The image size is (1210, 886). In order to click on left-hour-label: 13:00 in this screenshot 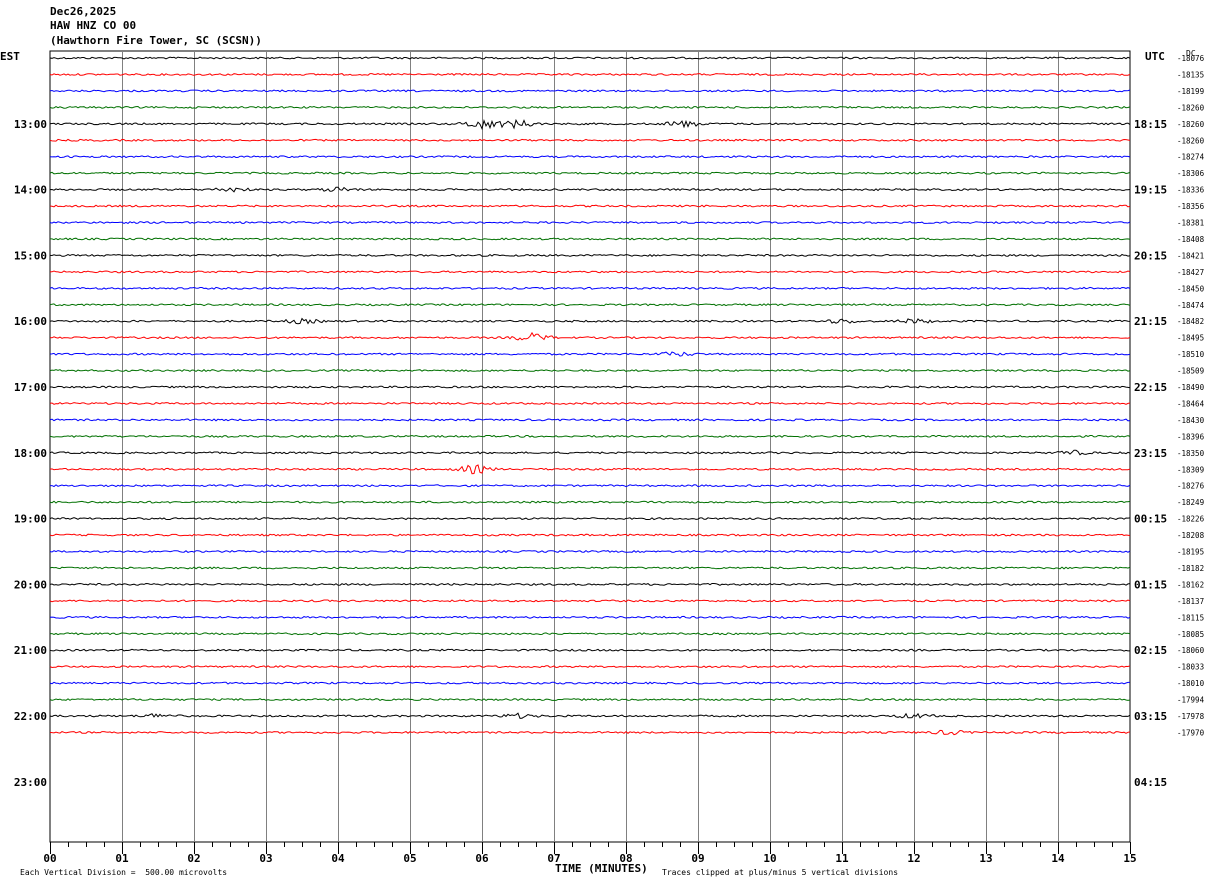, I will do `click(30, 124)`.